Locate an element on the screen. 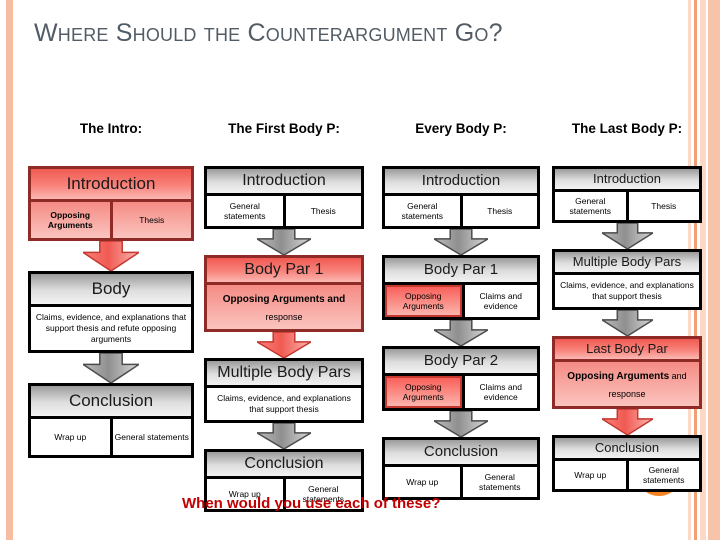 The height and width of the screenshot is (540, 720). flow-block: Introduction Opposing Arguments Thesis is located at coordinates (111, 203).